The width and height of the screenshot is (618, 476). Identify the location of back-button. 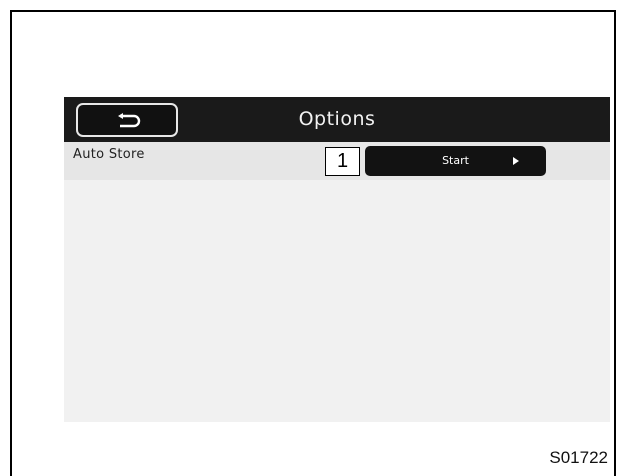
(127, 120).